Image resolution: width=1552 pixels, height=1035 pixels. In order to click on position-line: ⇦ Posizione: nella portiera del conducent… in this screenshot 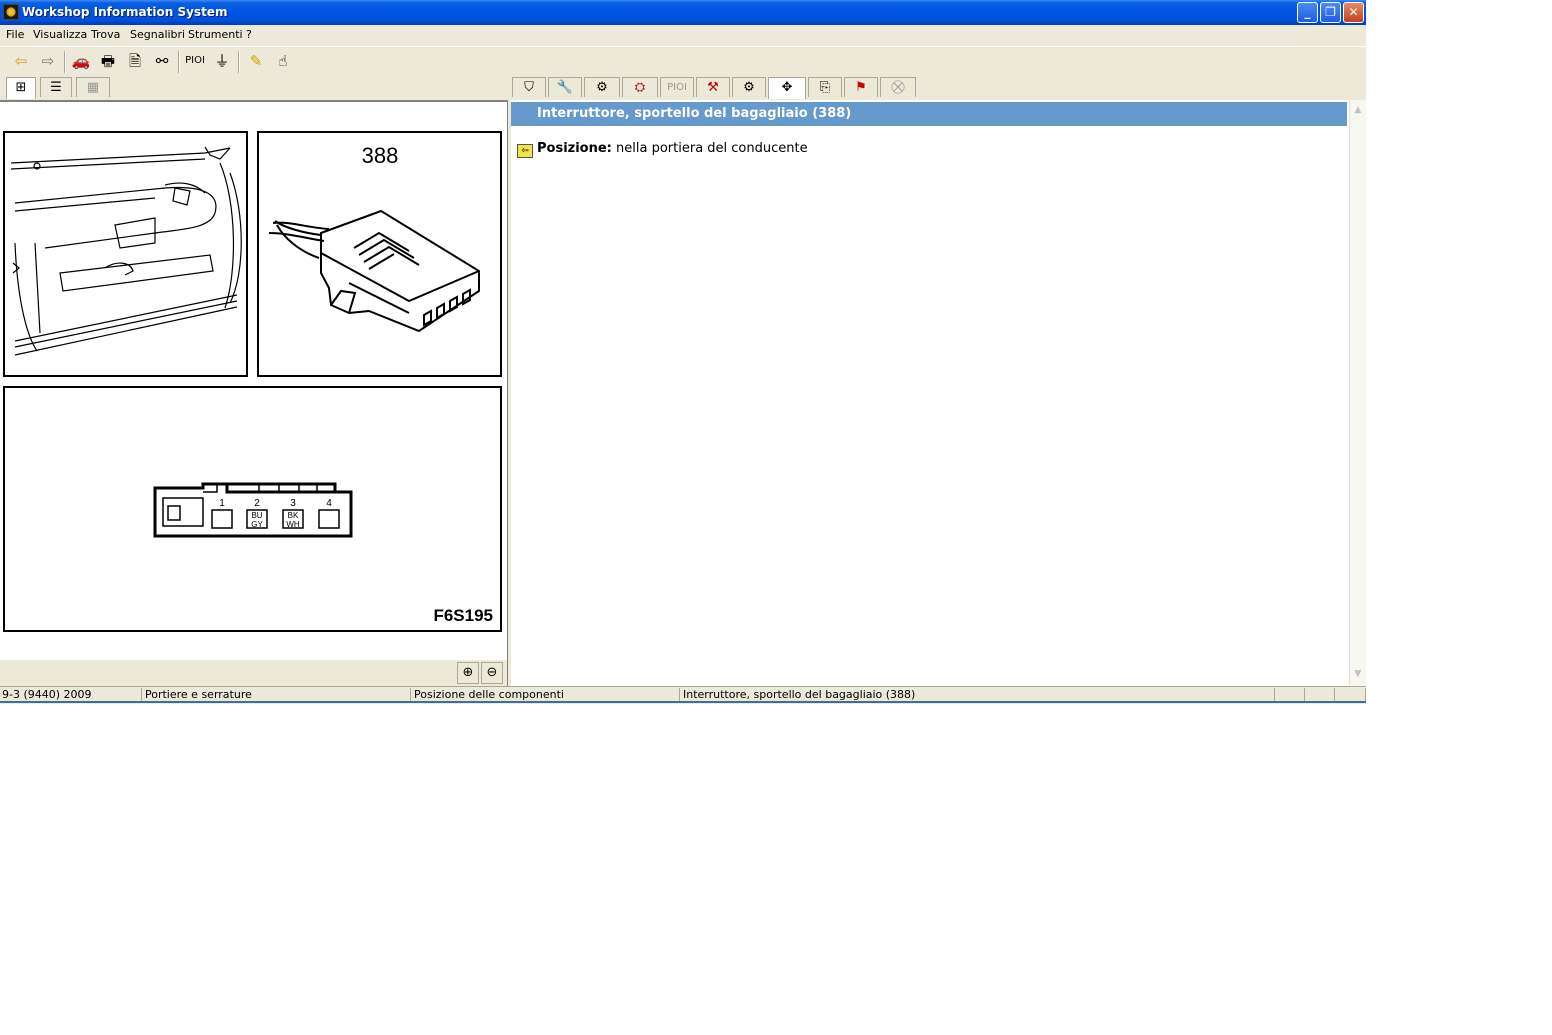, I will do `click(662, 149)`.